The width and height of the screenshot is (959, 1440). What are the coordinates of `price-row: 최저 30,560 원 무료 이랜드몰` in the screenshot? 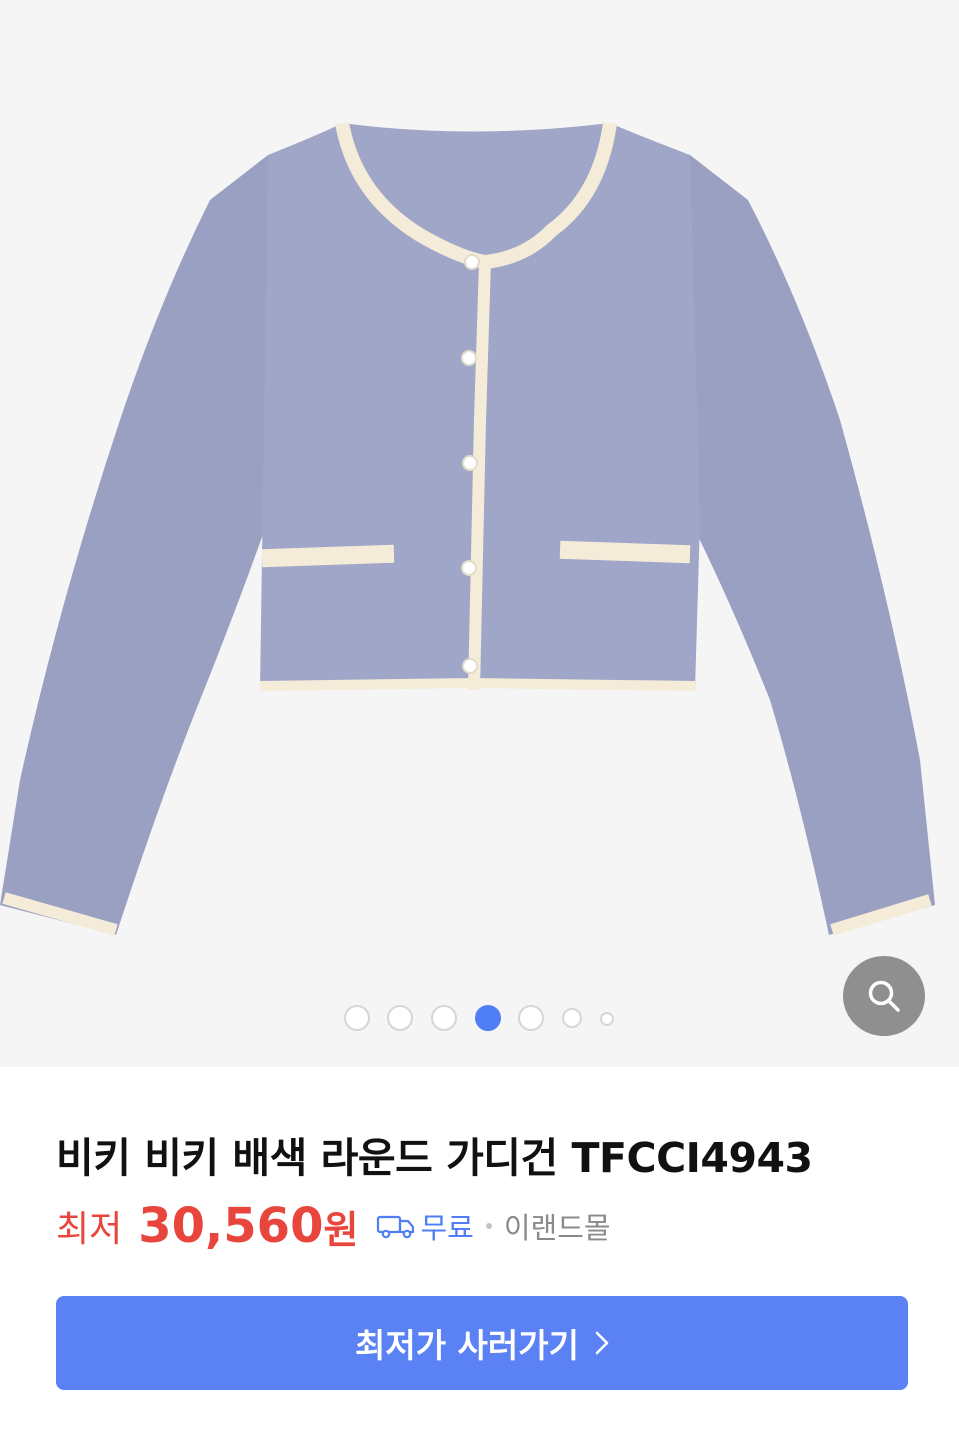 It's located at (333, 1226).